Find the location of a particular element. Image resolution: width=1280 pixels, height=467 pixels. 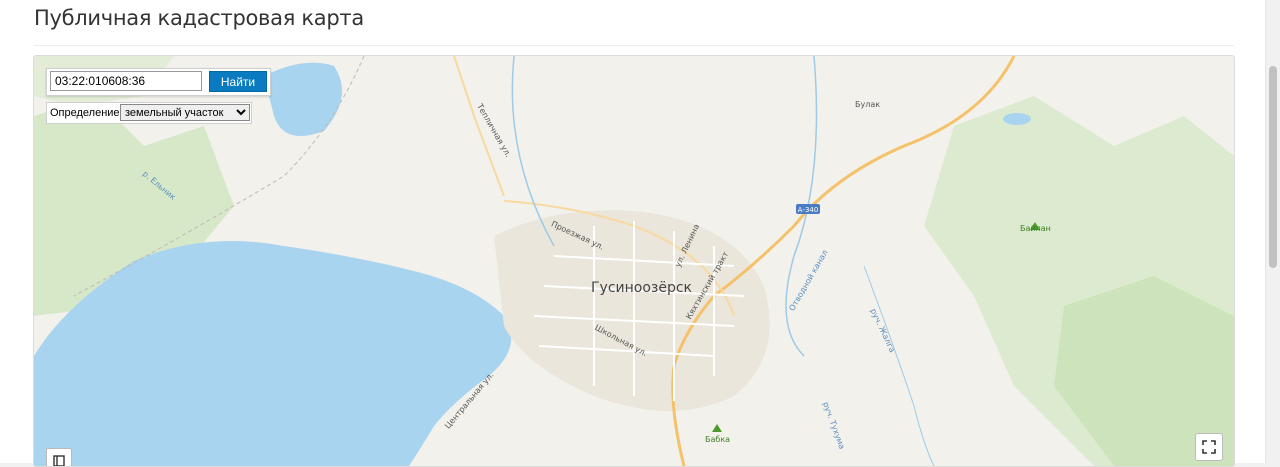

place-label-bailan: Байлан is located at coordinates (1035, 228).